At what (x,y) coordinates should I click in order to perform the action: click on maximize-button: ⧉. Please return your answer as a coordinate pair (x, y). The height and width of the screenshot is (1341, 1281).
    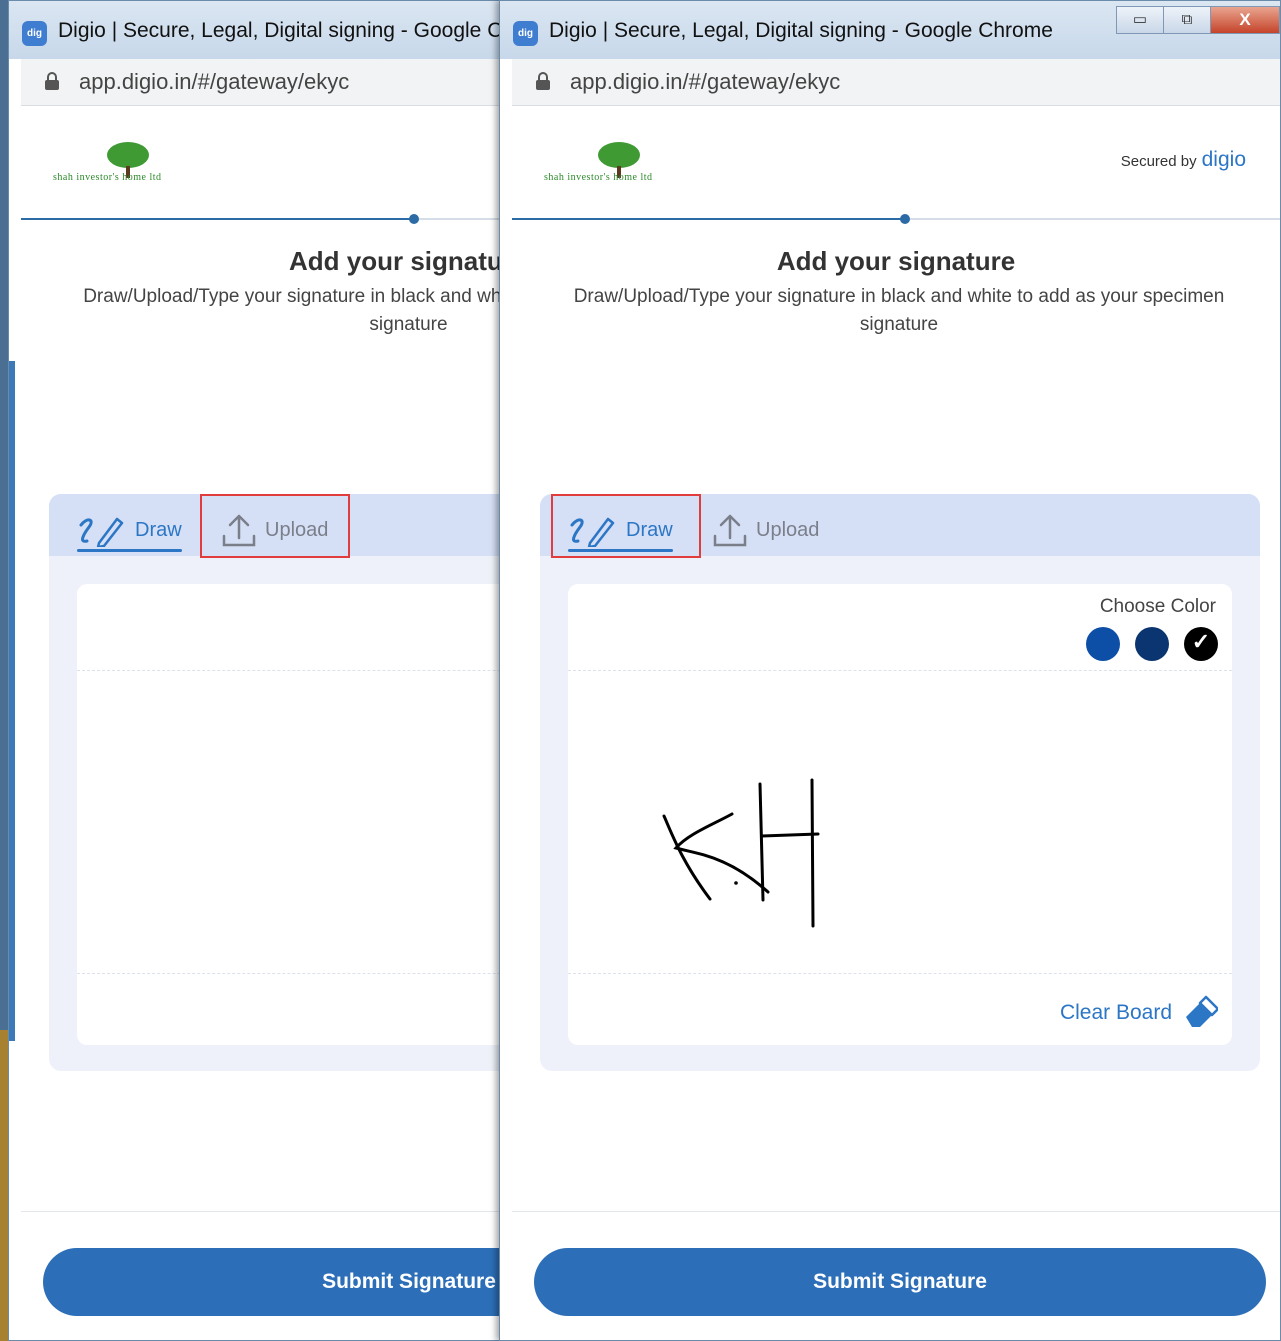
    Looking at the image, I should click on (1187, 20).